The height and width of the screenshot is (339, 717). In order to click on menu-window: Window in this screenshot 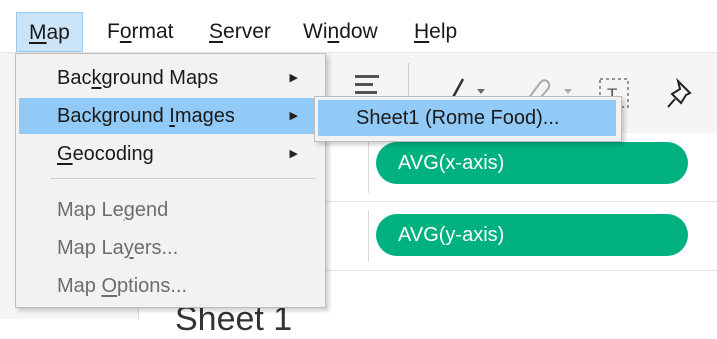, I will do `click(340, 32)`.